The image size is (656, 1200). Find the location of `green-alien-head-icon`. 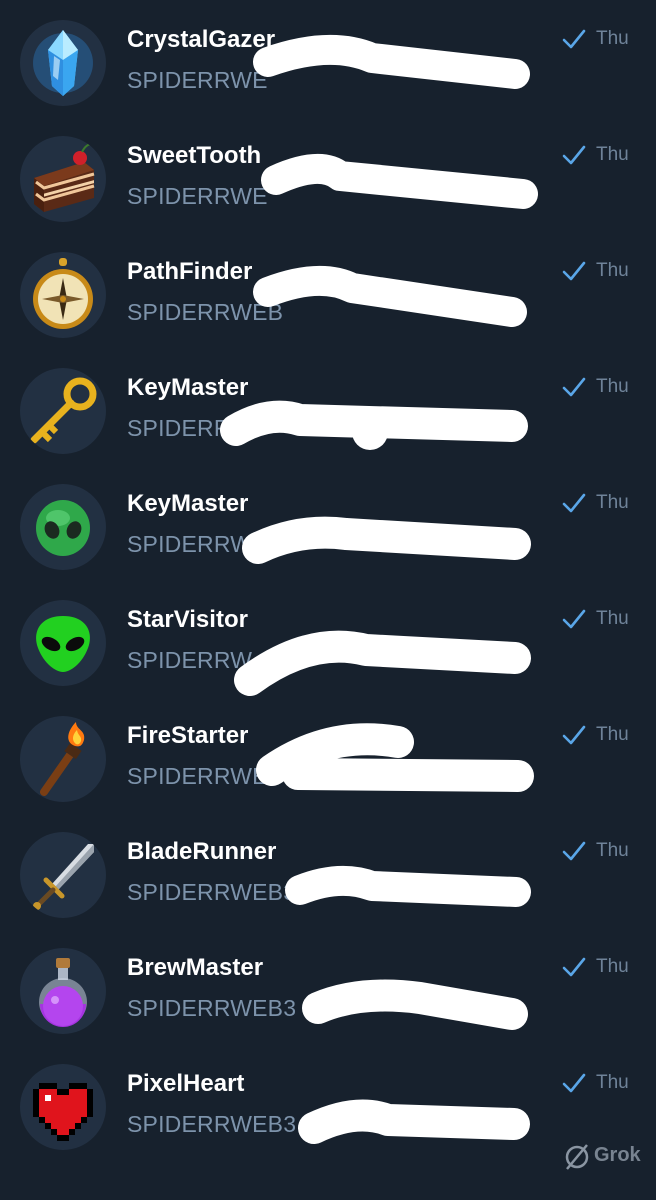

green-alien-head-icon is located at coordinates (63, 528).